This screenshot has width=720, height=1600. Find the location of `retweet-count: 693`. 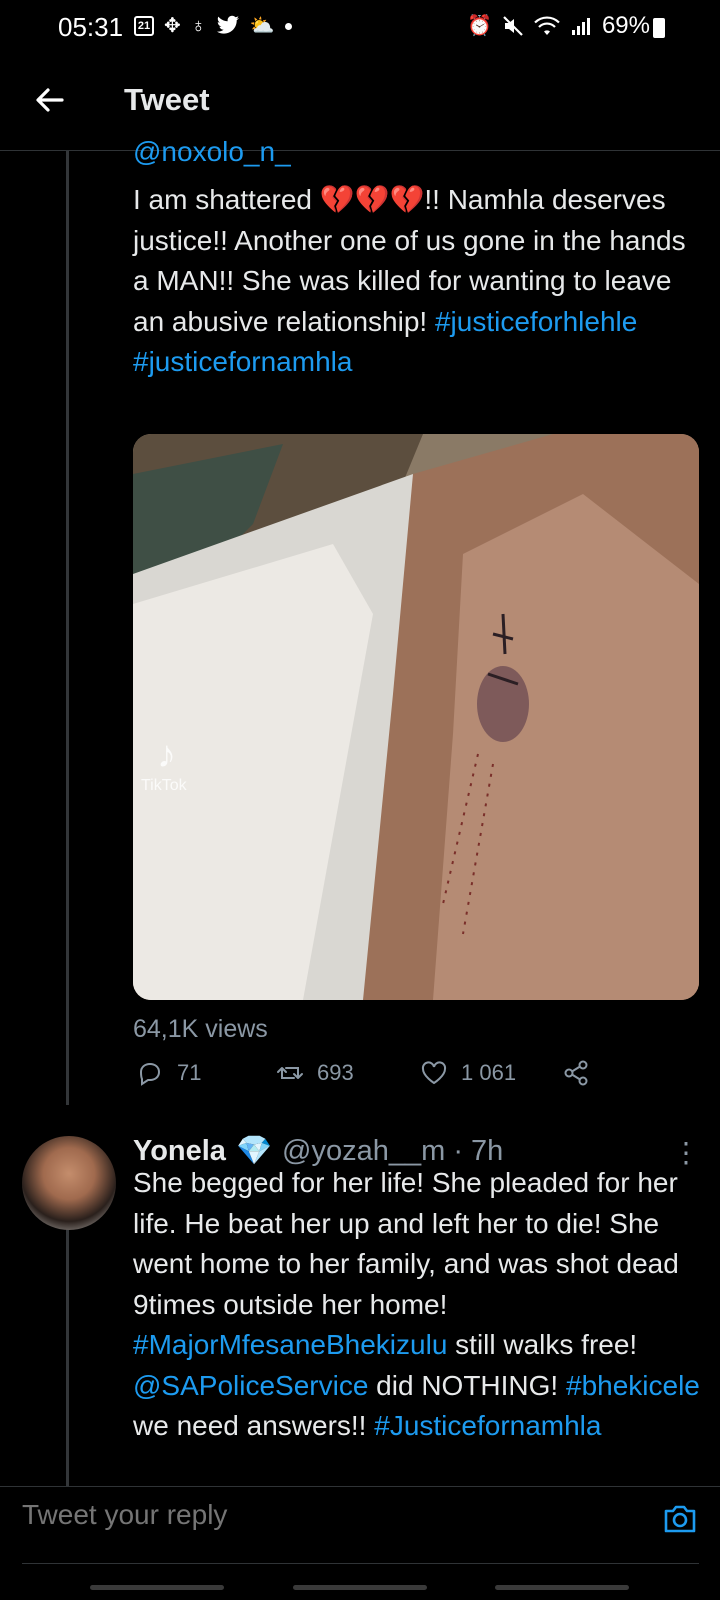

retweet-count: 693 is located at coordinates (335, 1072).